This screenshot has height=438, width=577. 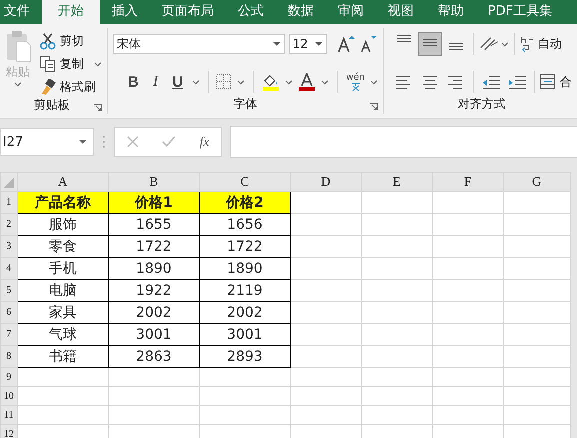 I want to click on group-label: 对齐方式, so click(x=482, y=104).